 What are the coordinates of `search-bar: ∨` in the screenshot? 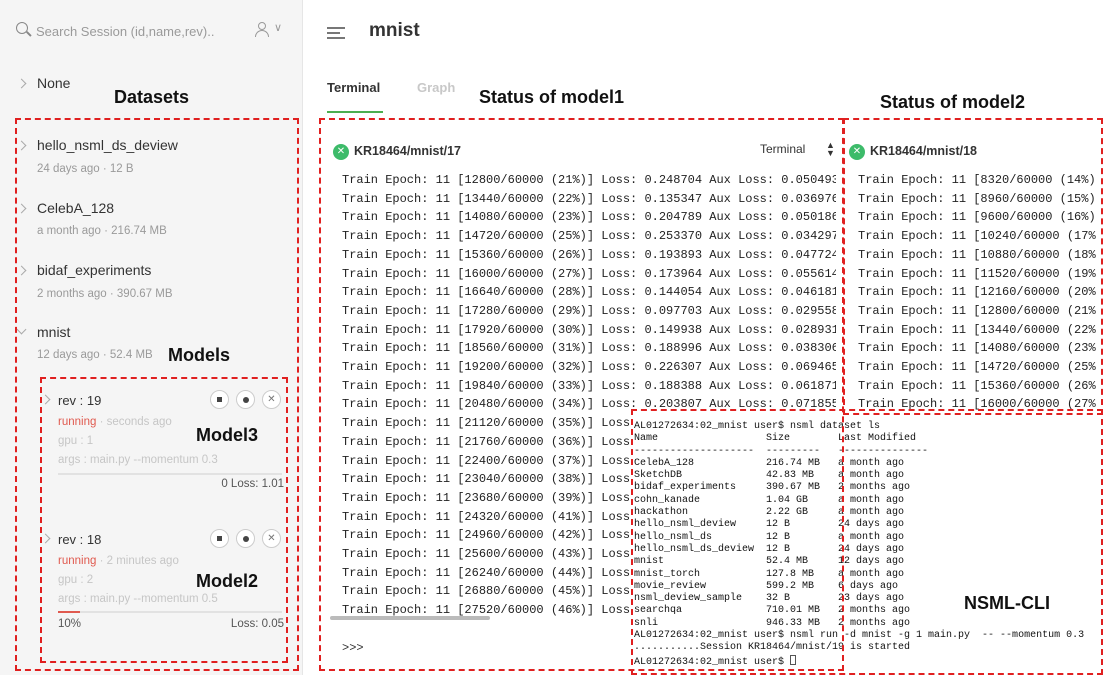 It's located at (151, 31).